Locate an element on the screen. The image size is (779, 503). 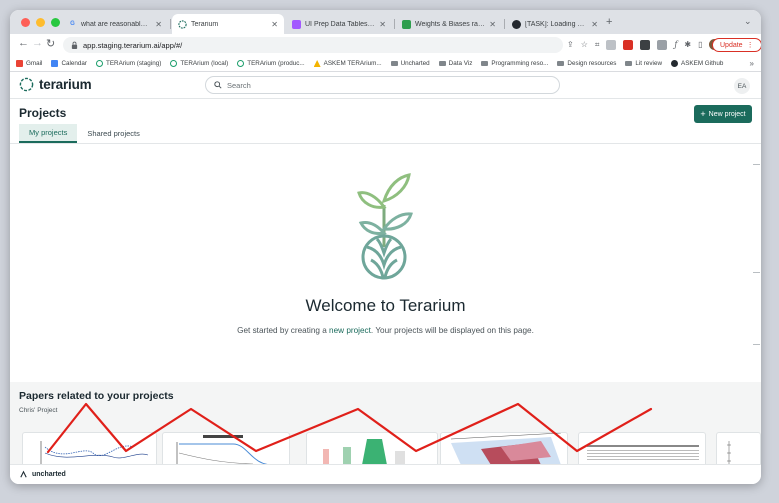
bookmark-folder-design: Design resources is located at coordinates (586, 63).